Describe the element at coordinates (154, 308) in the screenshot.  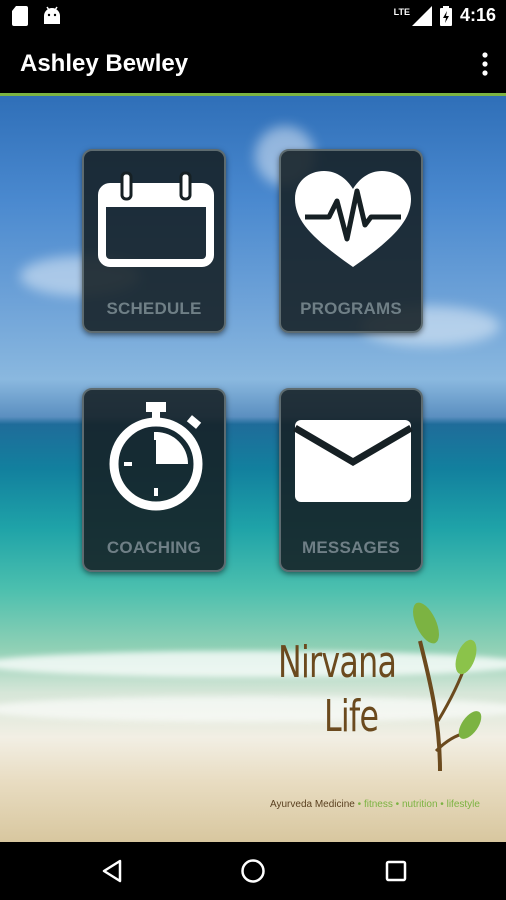
I see `schedule-label: SCHEDULE` at that location.